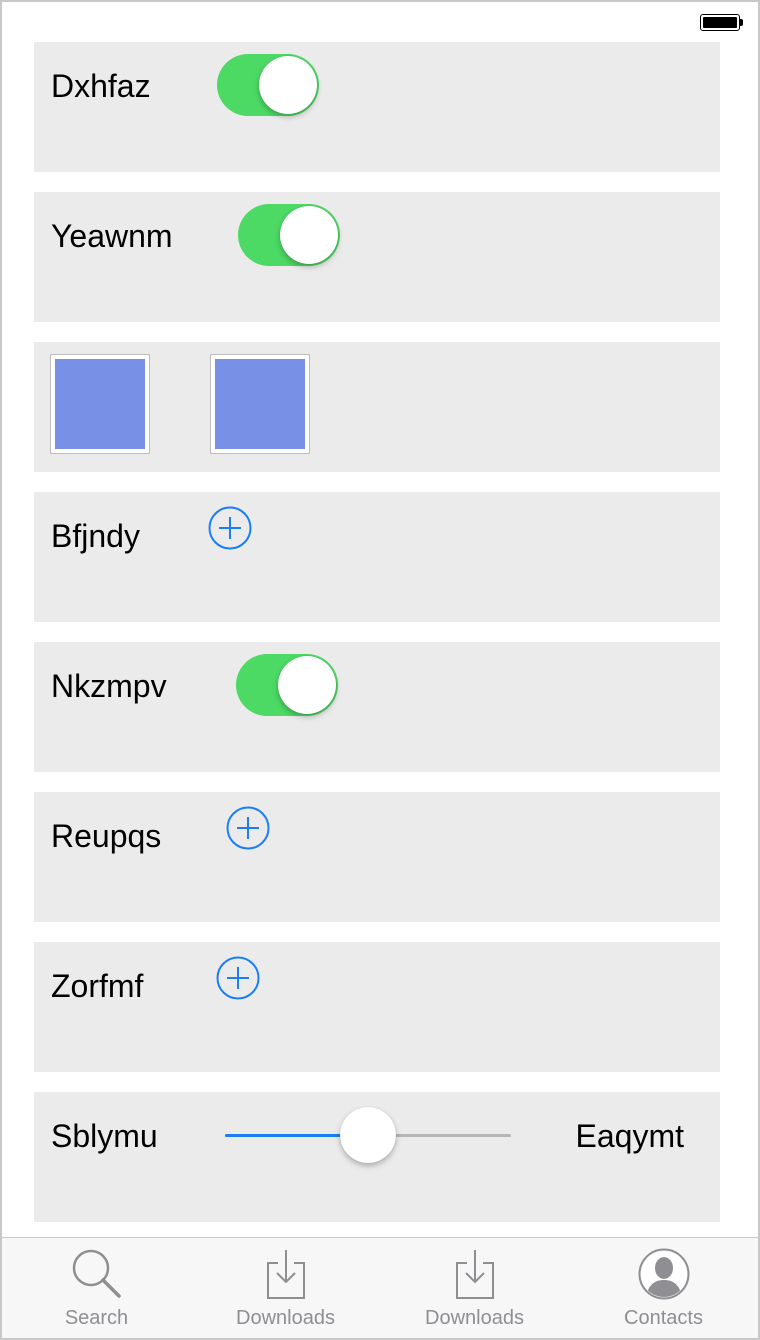 This screenshot has height=1340, width=760. I want to click on settings-row-reupqs: Reupqs, so click(377, 857).